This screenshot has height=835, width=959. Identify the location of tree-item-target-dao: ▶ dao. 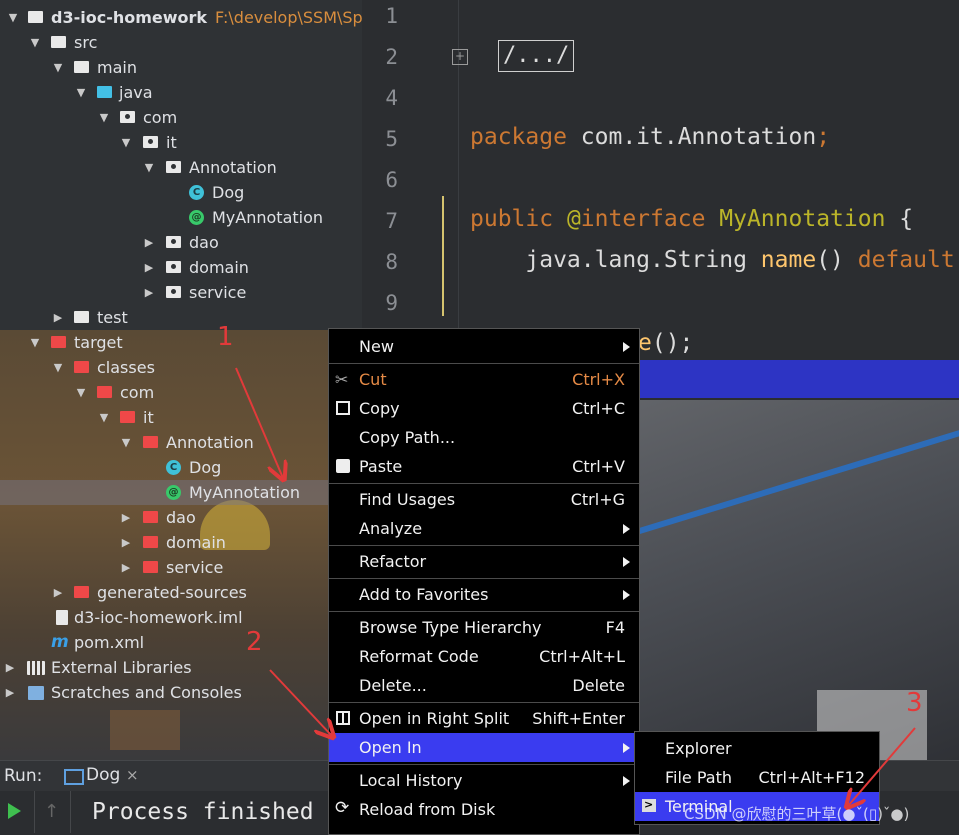
(181, 517).